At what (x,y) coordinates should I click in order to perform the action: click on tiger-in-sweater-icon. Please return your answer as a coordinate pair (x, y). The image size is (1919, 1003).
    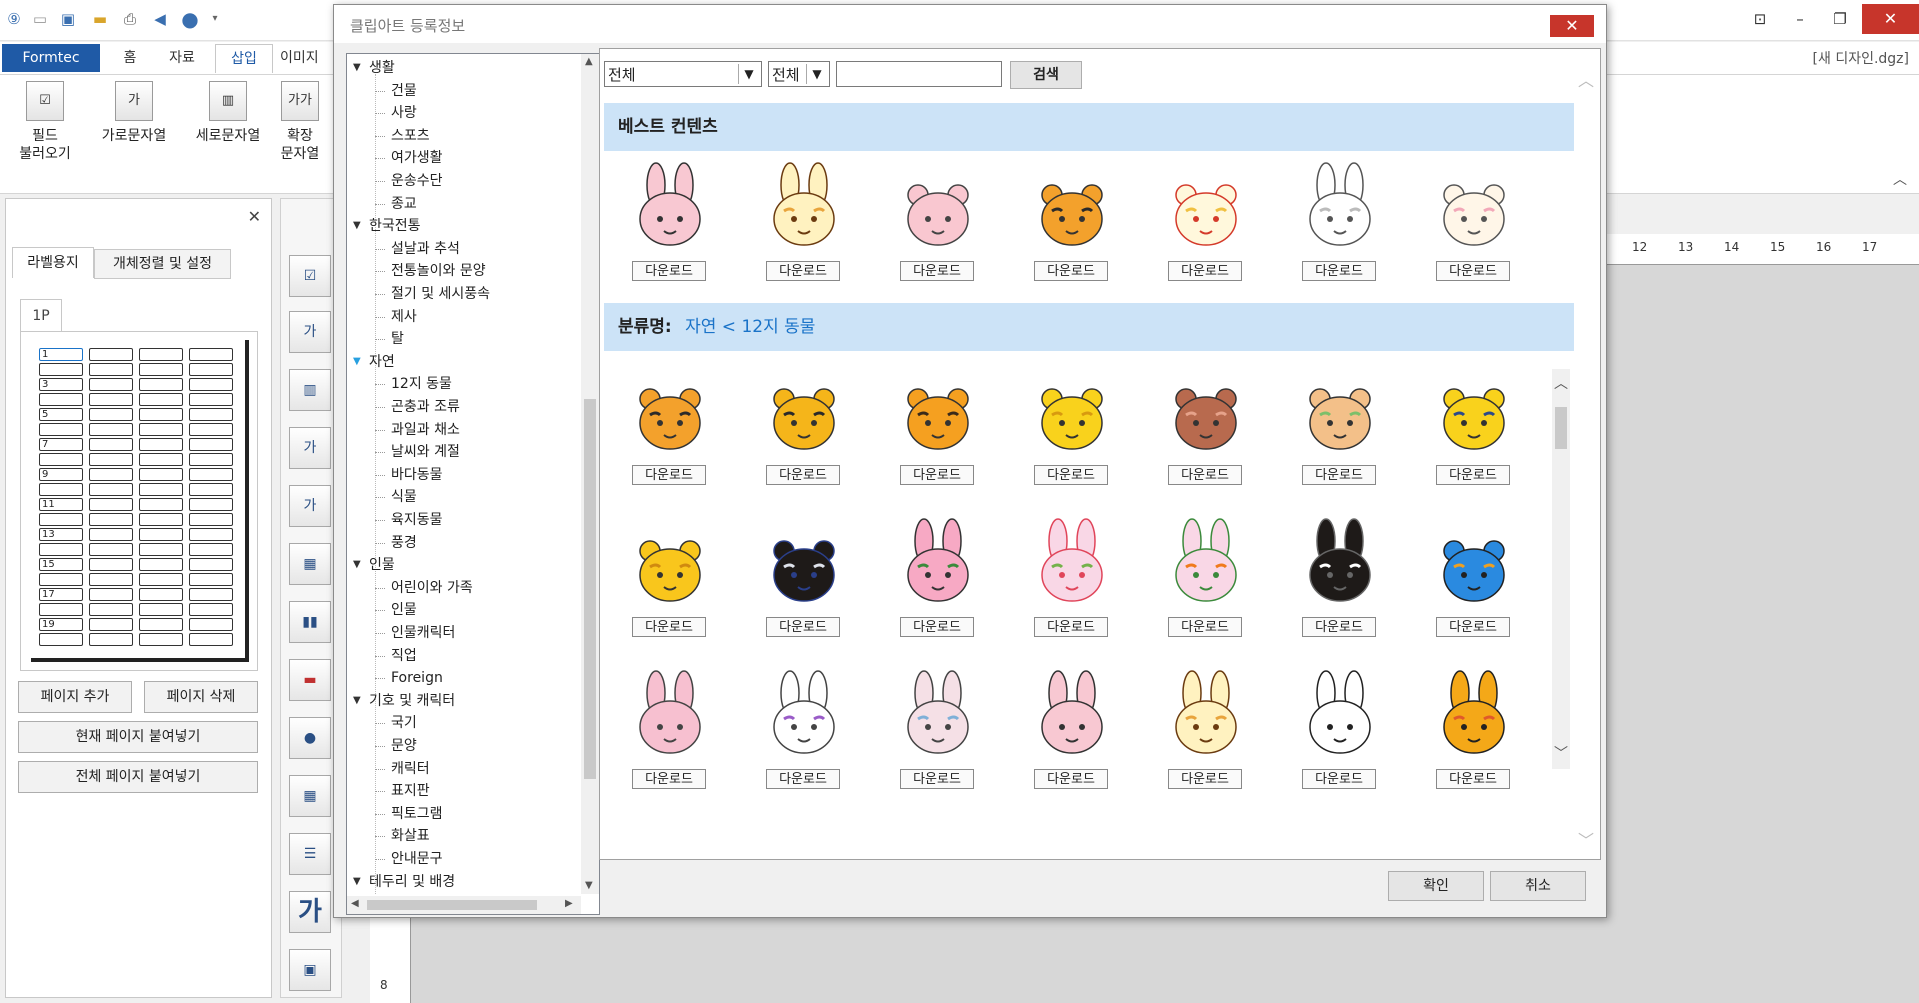
    Looking at the image, I should click on (1474, 411).